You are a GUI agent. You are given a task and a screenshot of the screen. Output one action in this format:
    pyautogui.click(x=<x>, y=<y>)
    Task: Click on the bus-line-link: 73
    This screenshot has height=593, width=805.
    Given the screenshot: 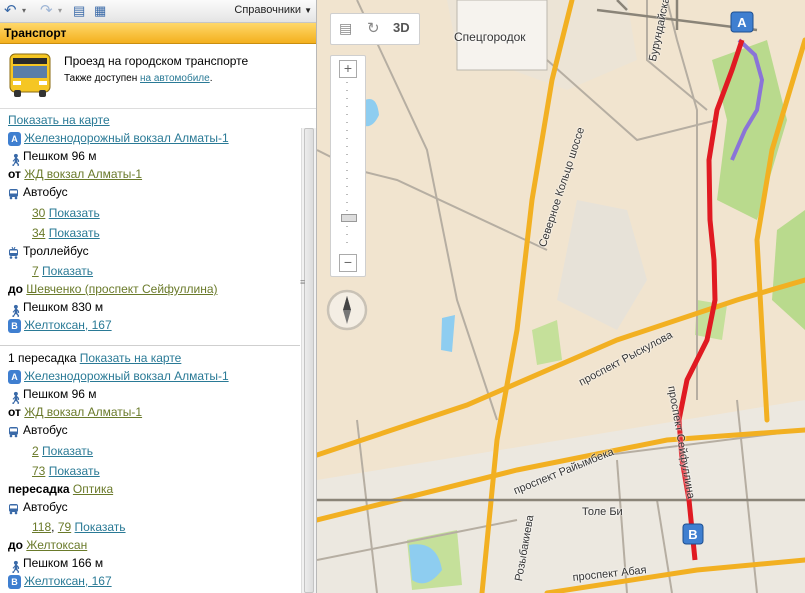 What is the action you would take?
    pyautogui.click(x=38, y=471)
    